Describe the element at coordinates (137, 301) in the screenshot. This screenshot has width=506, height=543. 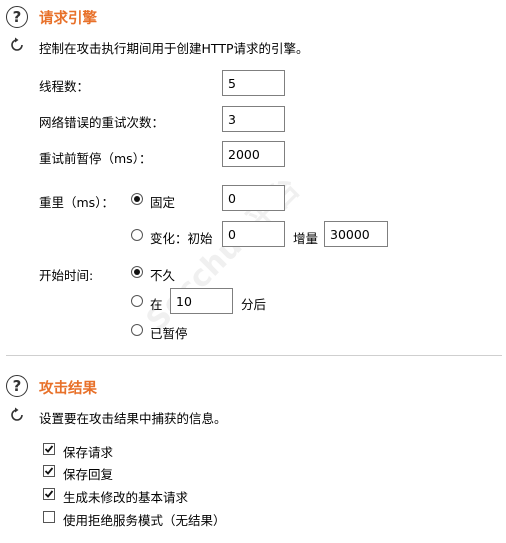
I see `start-in-radio` at that location.